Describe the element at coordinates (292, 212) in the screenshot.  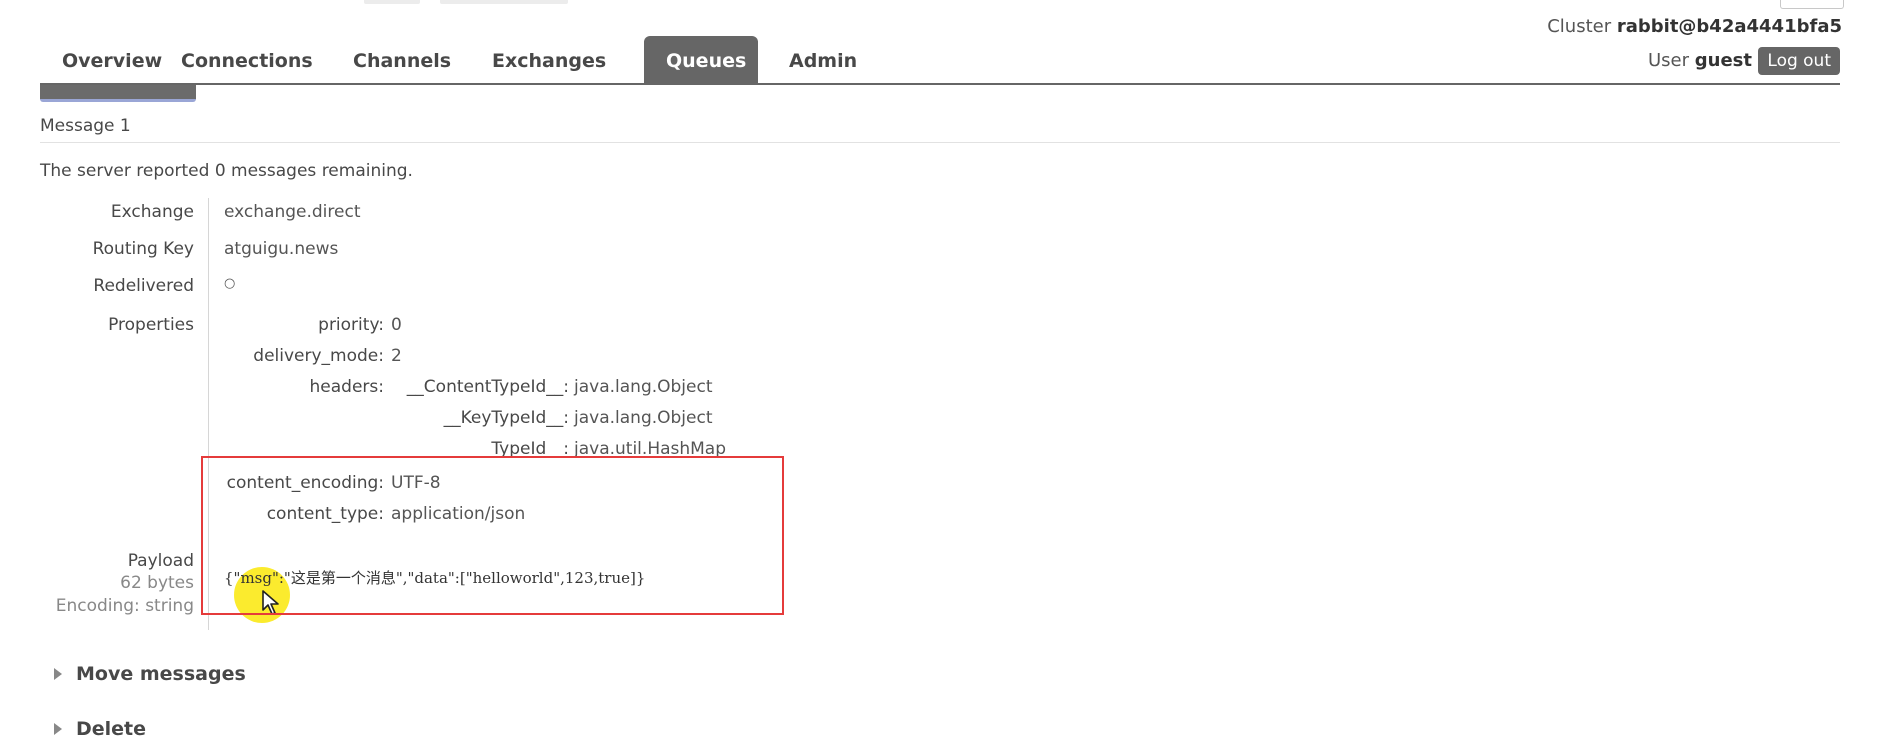
I see `exchange-value: exchange.direct` at that location.